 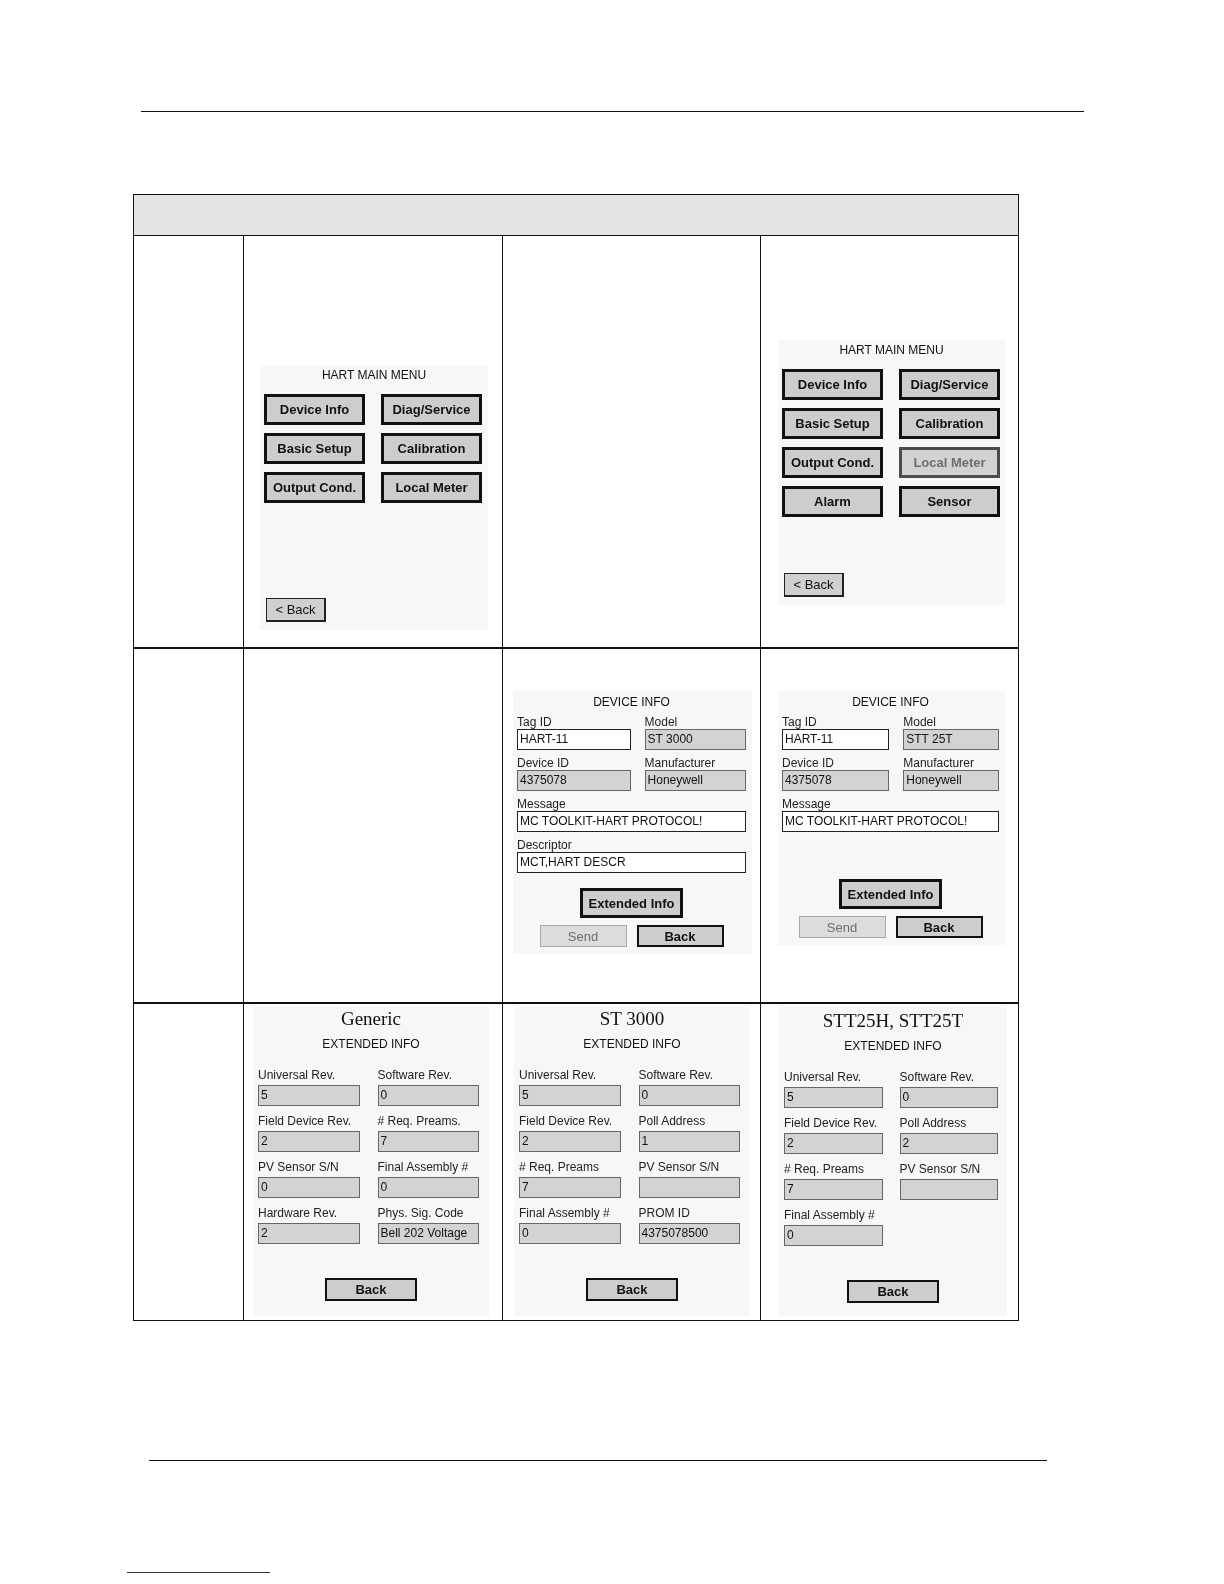 What do you see at coordinates (893, 1021) in the screenshot?
I see `model-heading: STT25H, STT25T` at bounding box center [893, 1021].